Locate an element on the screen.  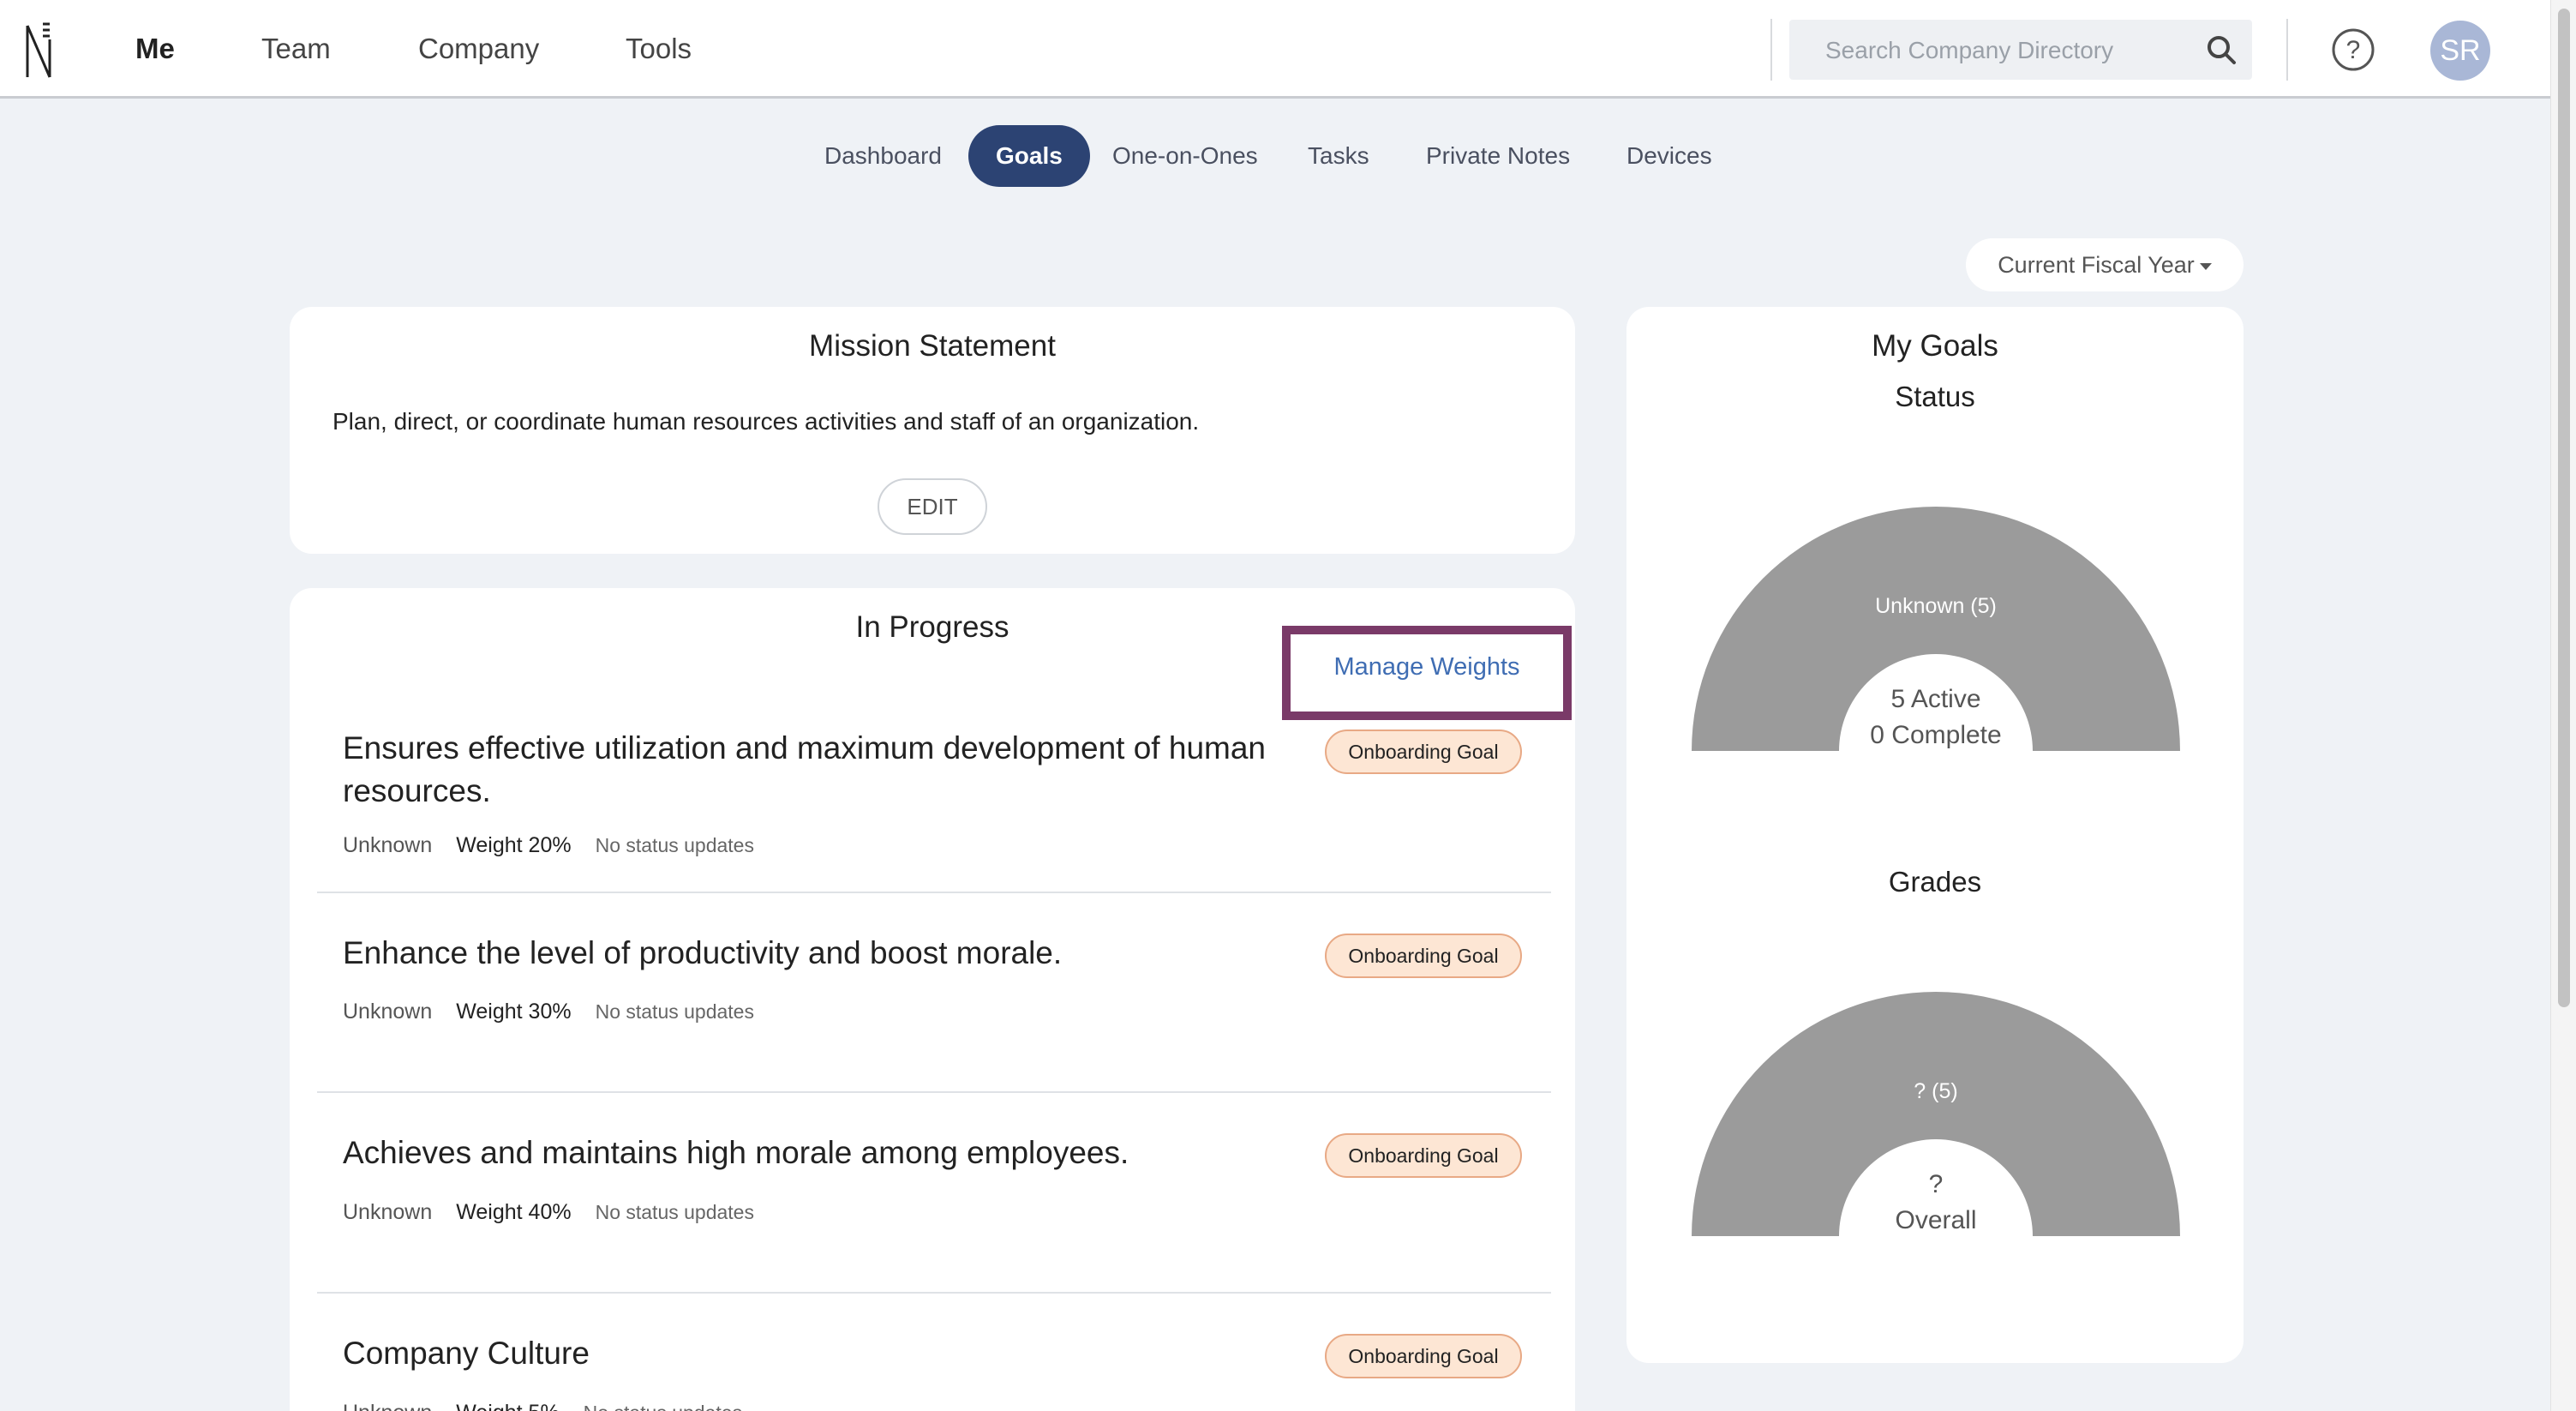
search-icon is located at coordinates (2221, 49).